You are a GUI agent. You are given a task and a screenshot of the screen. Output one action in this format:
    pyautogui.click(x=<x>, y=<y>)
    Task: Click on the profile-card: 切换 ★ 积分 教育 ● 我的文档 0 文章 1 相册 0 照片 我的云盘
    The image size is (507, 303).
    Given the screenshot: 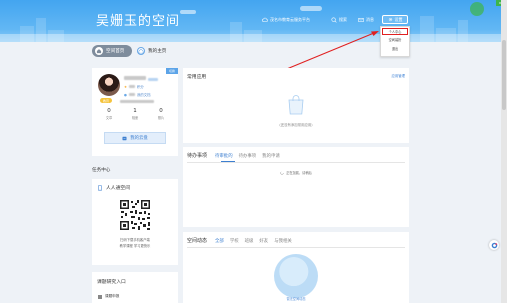 What is the action you would take?
    pyautogui.click(x=135, y=112)
    